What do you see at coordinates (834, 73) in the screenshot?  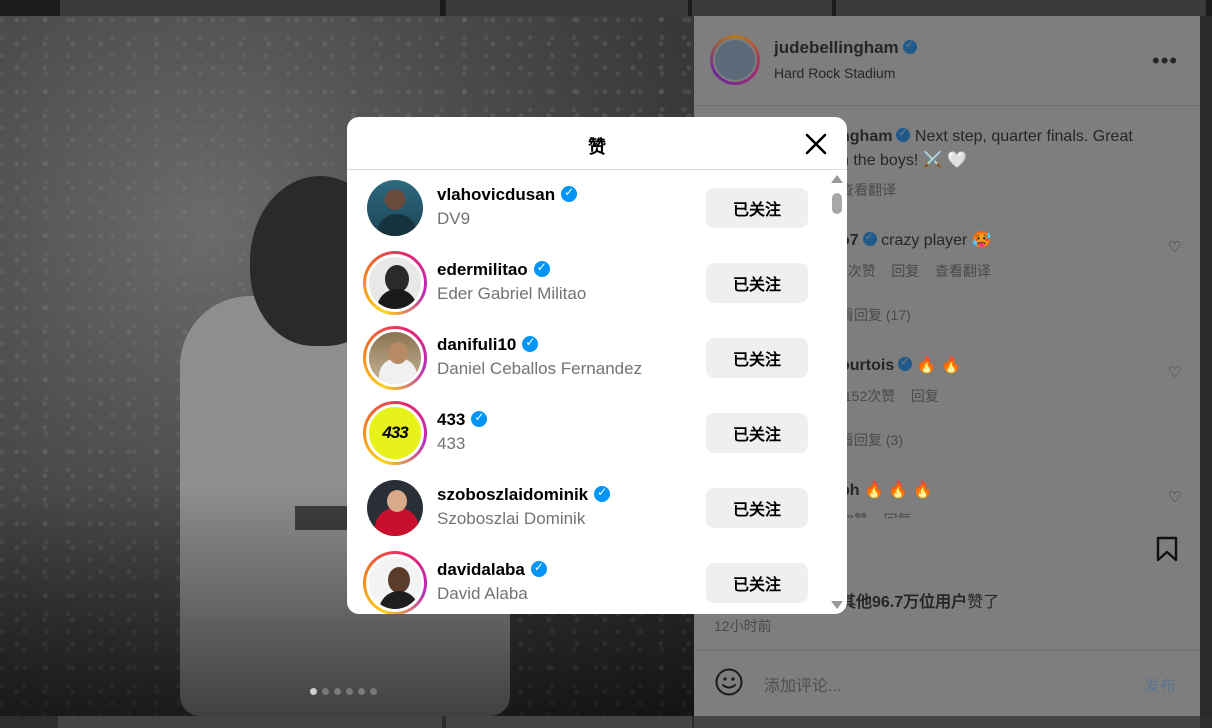 I see `post-location: Hard Rock Stadium` at bounding box center [834, 73].